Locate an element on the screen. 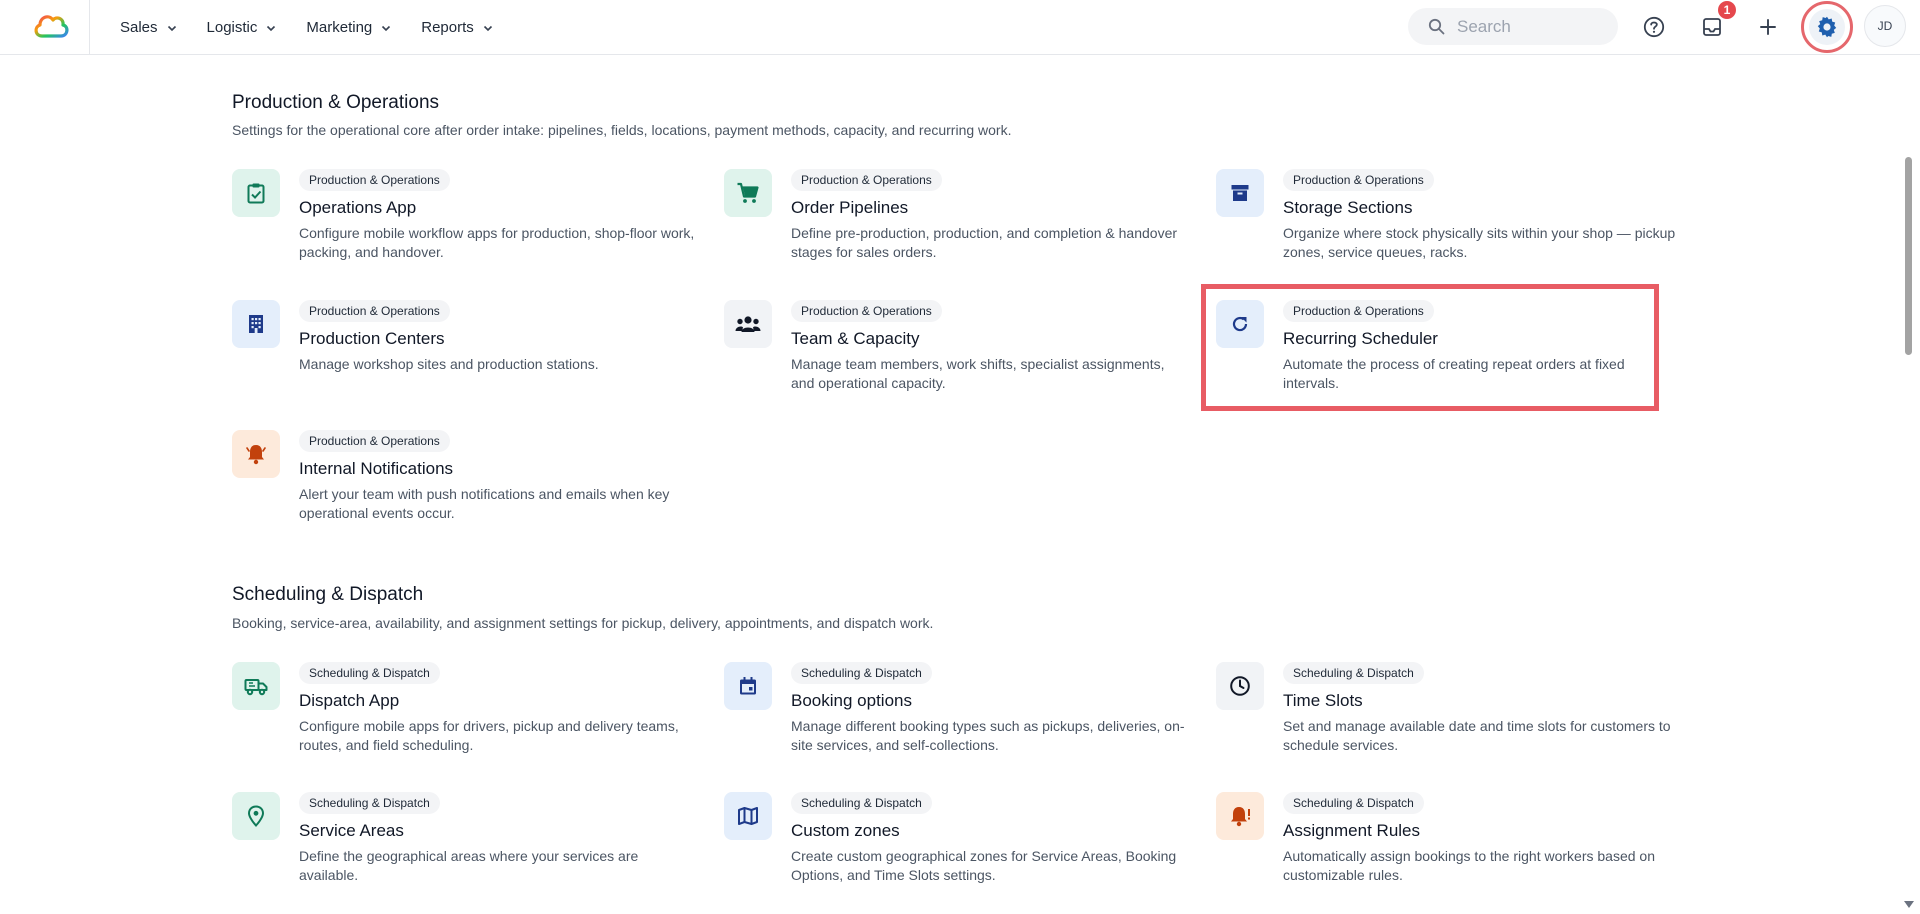 The width and height of the screenshot is (1920, 914). scrollbar-thumb is located at coordinates (1908, 256).